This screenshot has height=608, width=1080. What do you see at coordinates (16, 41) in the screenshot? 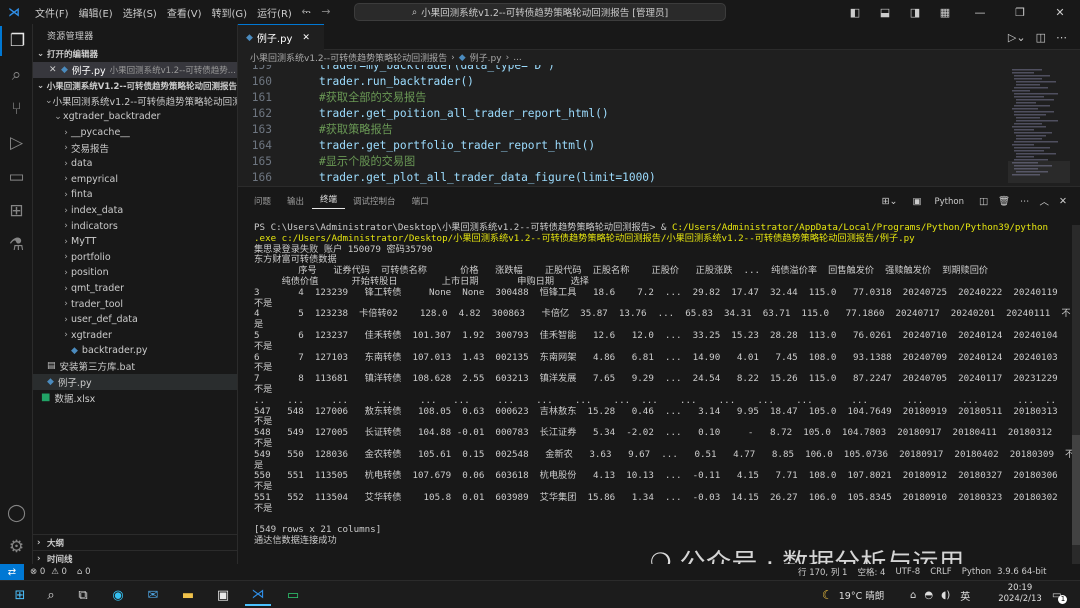
I see `explorer-icon: ❐` at bounding box center [16, 41].